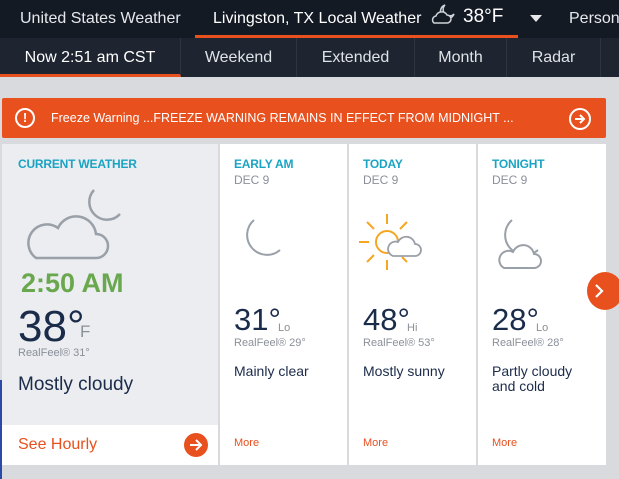 The image size is (619, 479). I want to click on header-temperature: 38°F, so click(483, 16).